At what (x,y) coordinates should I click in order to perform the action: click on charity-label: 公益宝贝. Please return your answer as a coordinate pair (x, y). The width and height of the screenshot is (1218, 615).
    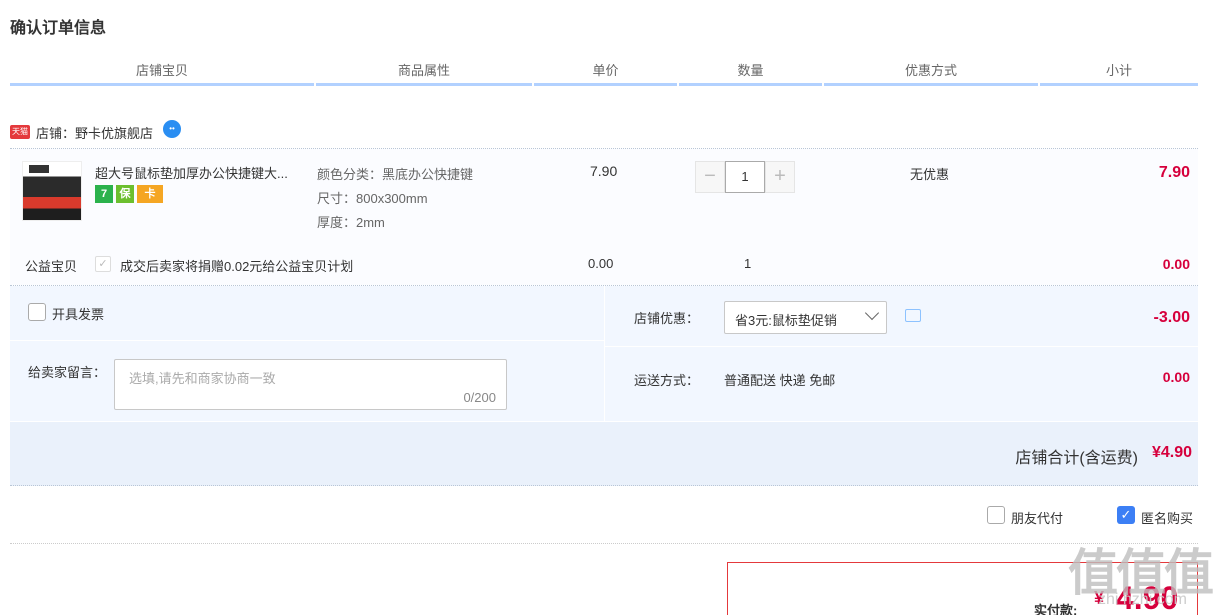
    Looking at the image, I should click on (51, 266).